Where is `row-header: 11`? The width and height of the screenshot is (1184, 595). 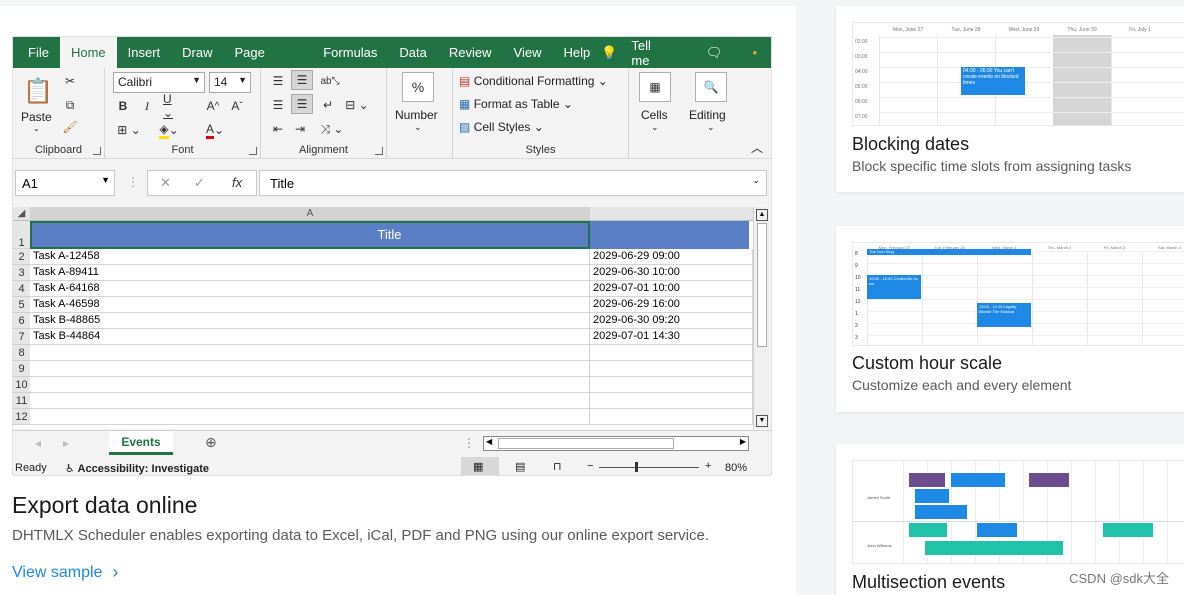 row-header: 11 is located at coordinates (21, 401).